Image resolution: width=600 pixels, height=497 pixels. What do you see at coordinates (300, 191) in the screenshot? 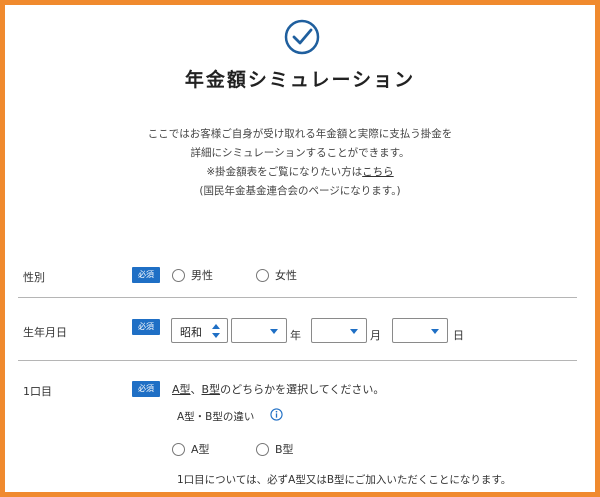
I see `intro-line: (国民年金基金連合会のページになります。)` at bounding box center [300, 191].